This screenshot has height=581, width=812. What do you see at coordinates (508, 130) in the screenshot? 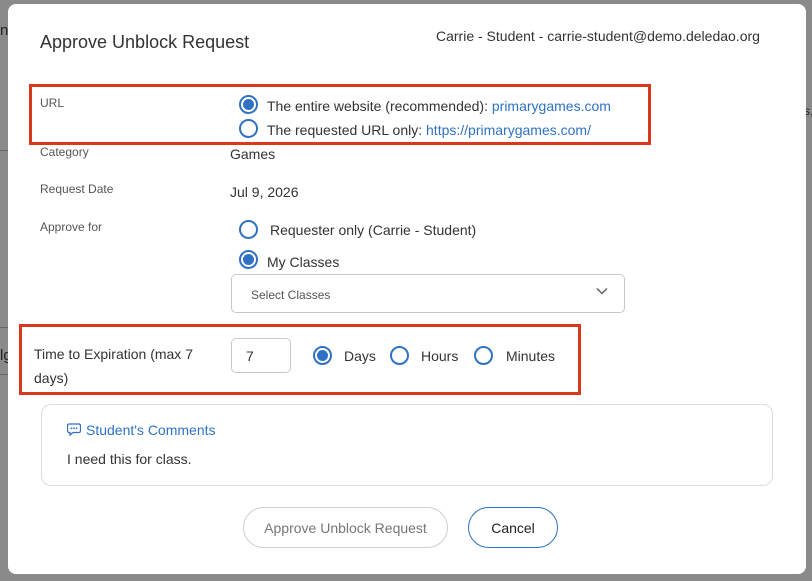
I see `requested-url-link: https://primarygames.com/` at bounding box center [508, 130].